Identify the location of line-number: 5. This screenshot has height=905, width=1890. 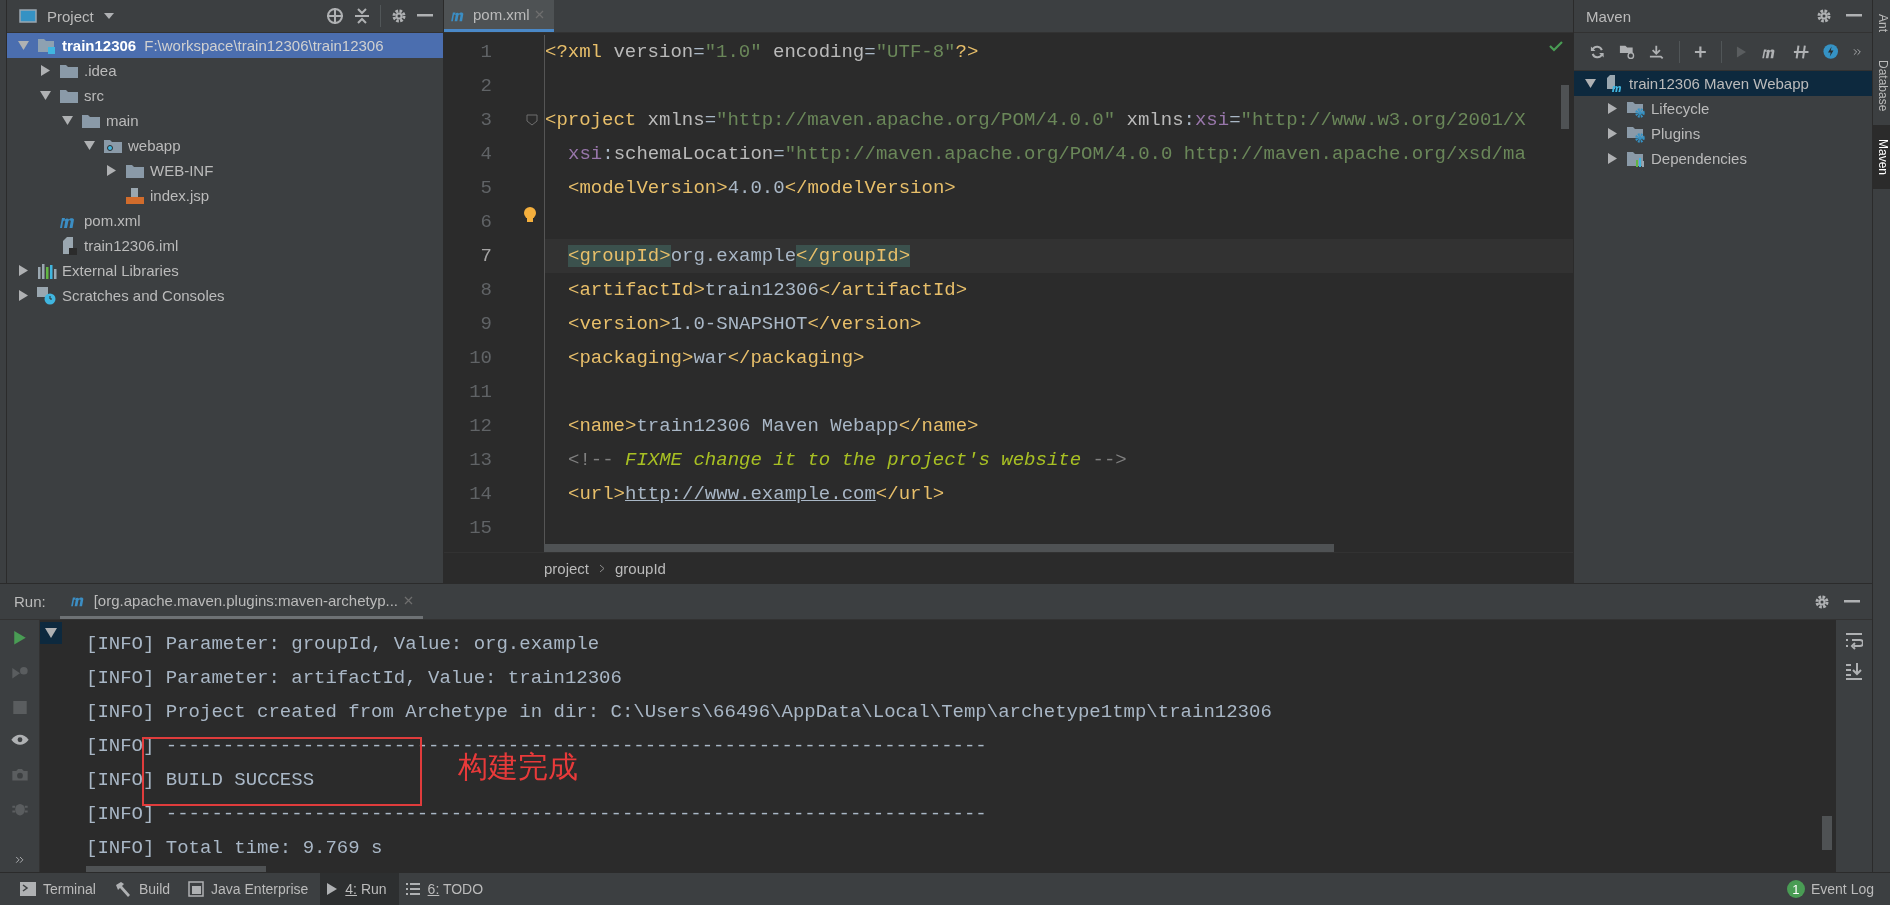
(485, 188).